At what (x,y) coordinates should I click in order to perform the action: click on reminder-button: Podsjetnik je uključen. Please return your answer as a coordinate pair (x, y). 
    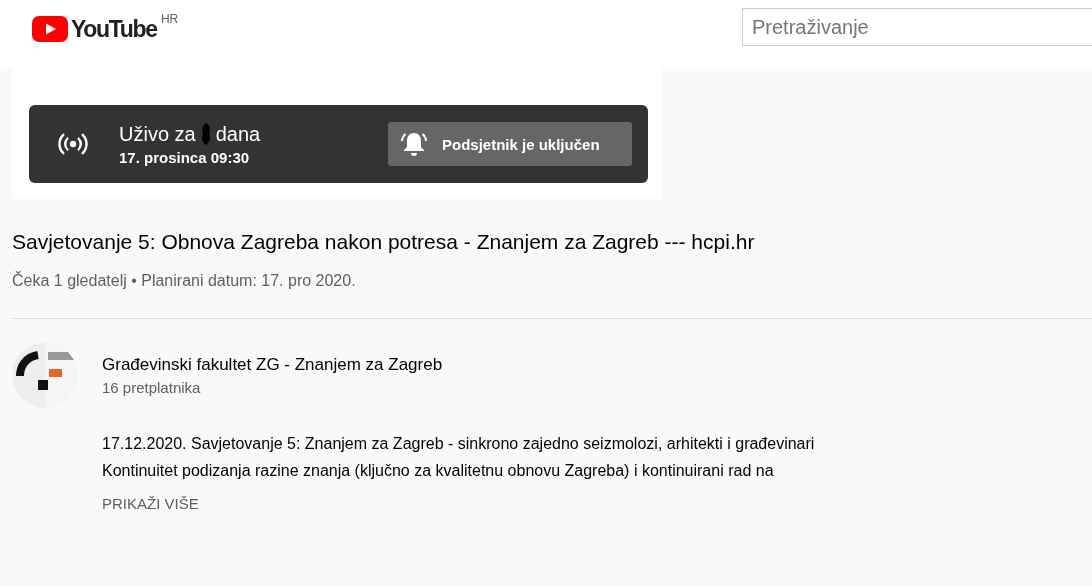
    Looking at the image, I should click on (510, 144).